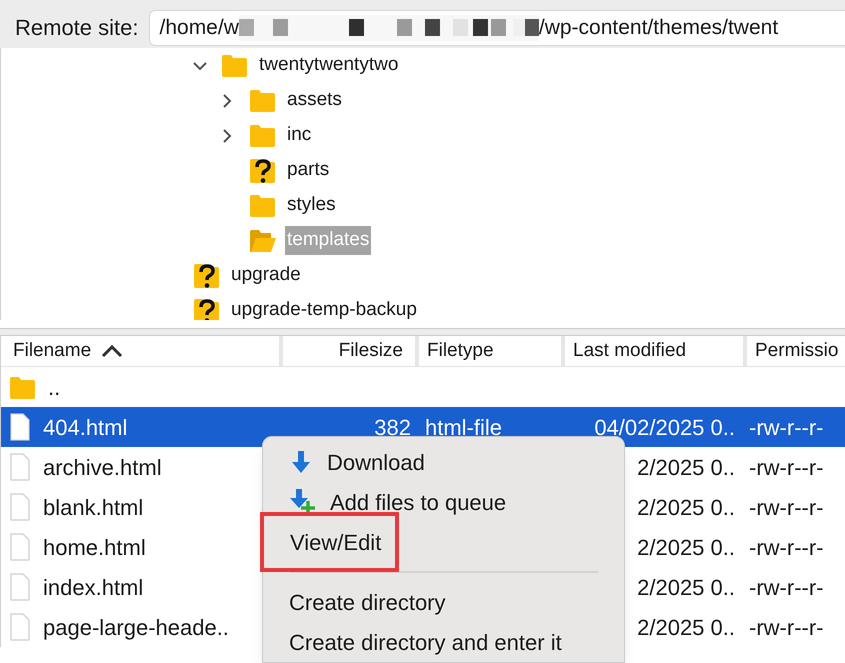 Image resolution: width=845 pixels, height=663 pixels. Describe the element at coordinates (93, 508) in the screenshot. I see `file-name: blank.html` at that location.